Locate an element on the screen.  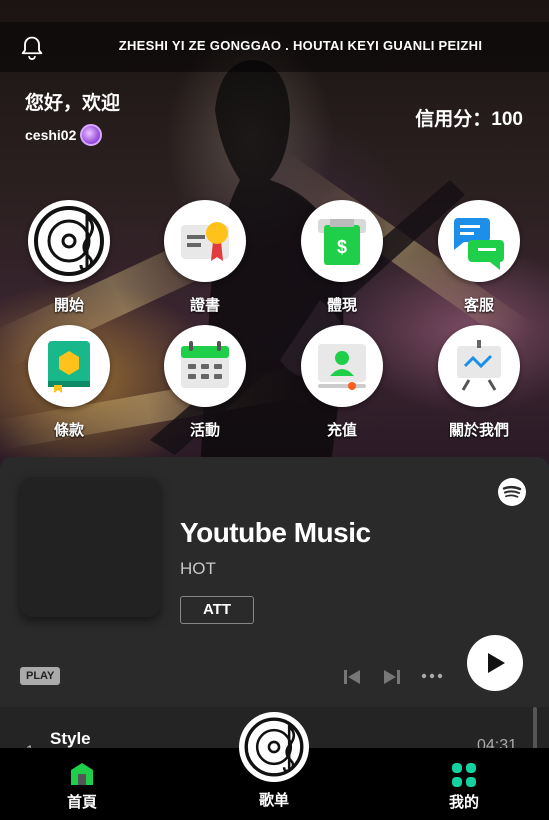
grid-label: 證書 is located at coordinates (204, 305).